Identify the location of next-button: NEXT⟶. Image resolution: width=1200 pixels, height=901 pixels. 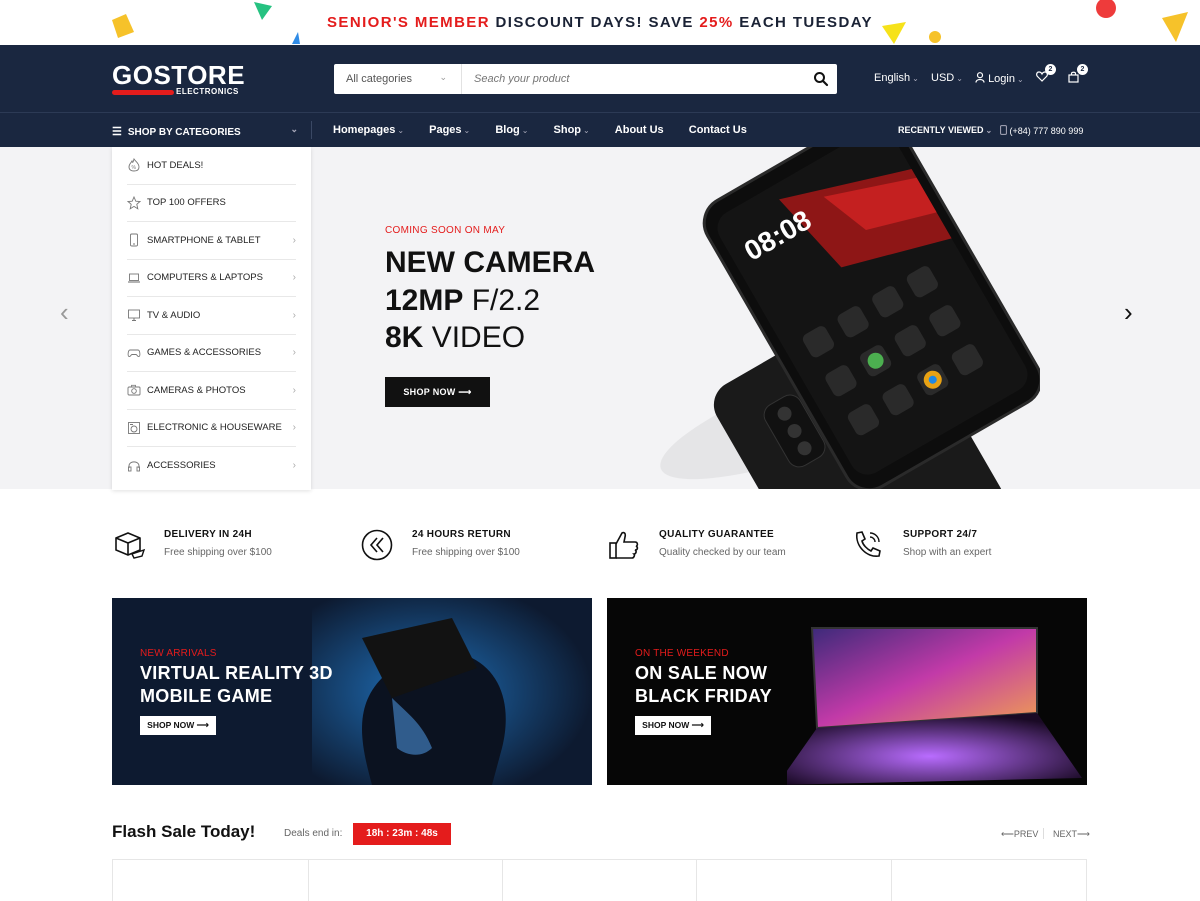
(1071, 834).